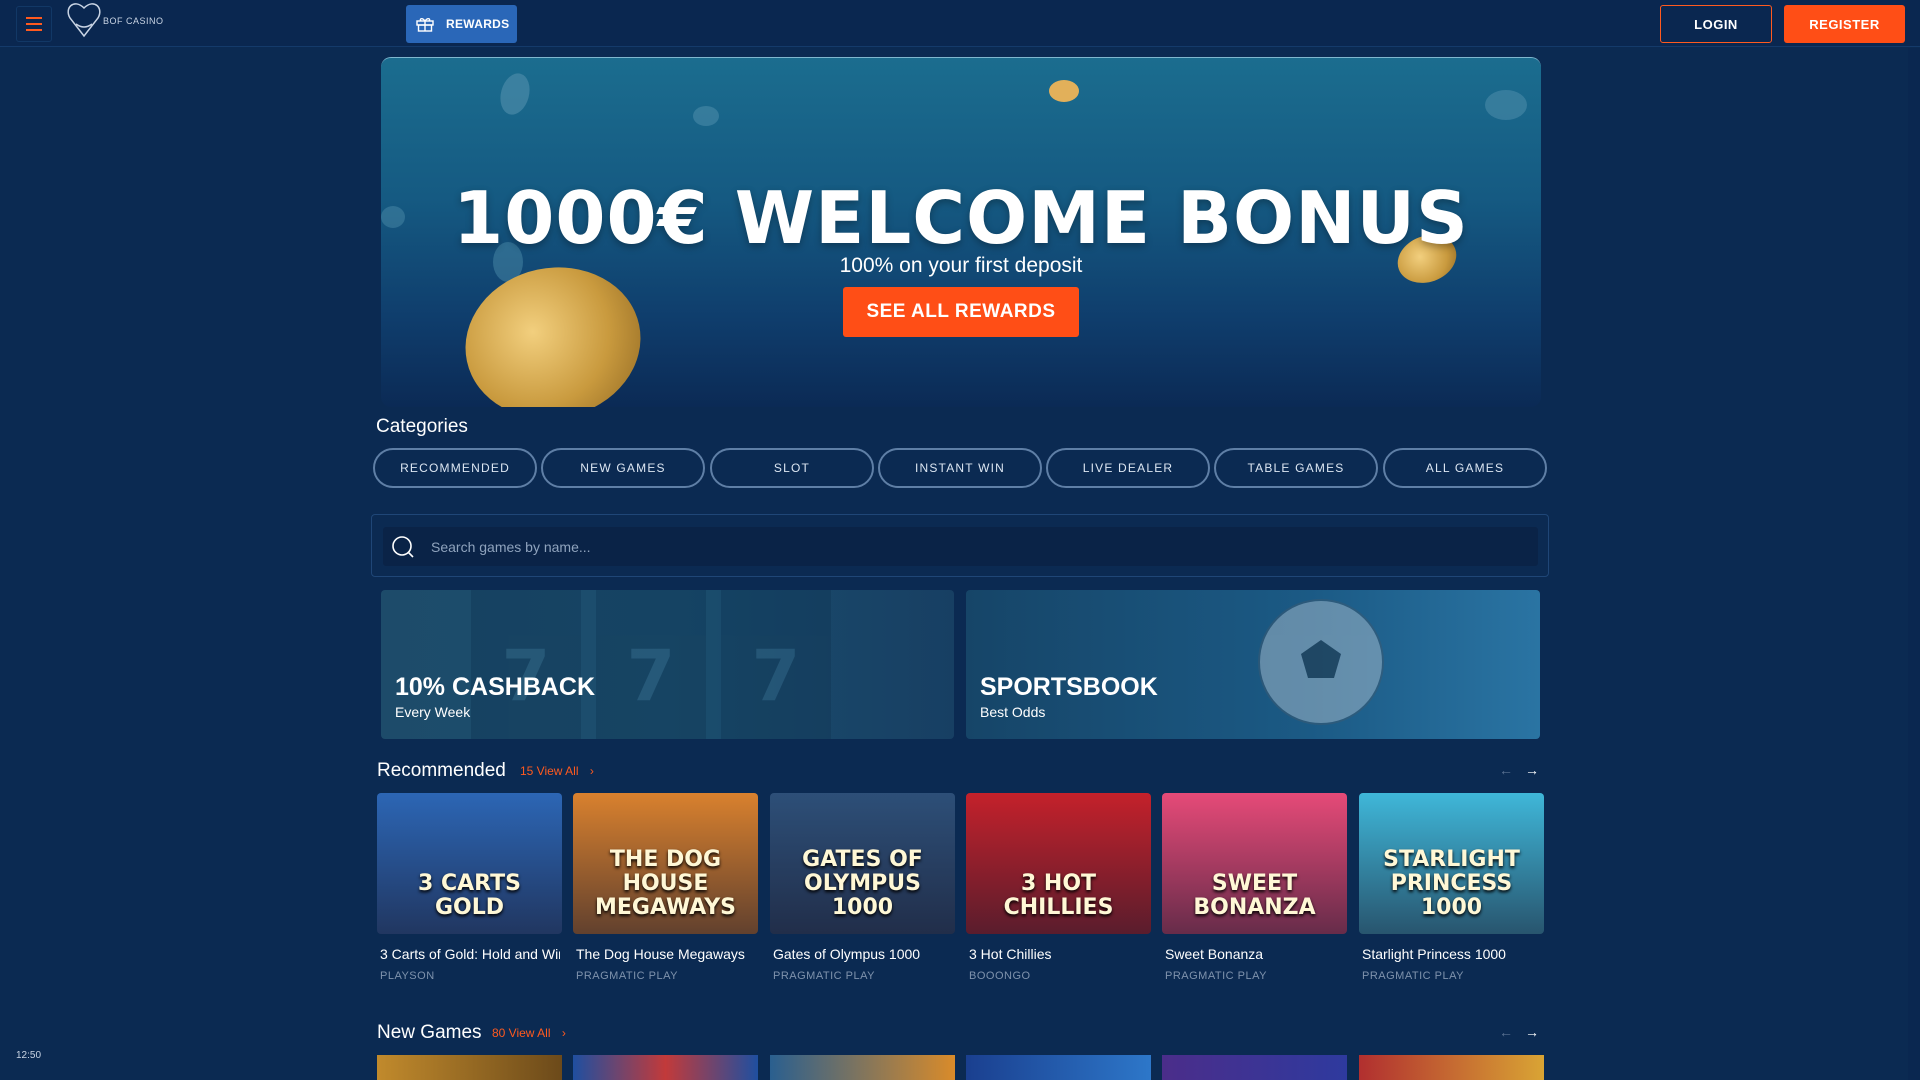  I want to click on recommended-heading: Recommended, so click(441, 770).